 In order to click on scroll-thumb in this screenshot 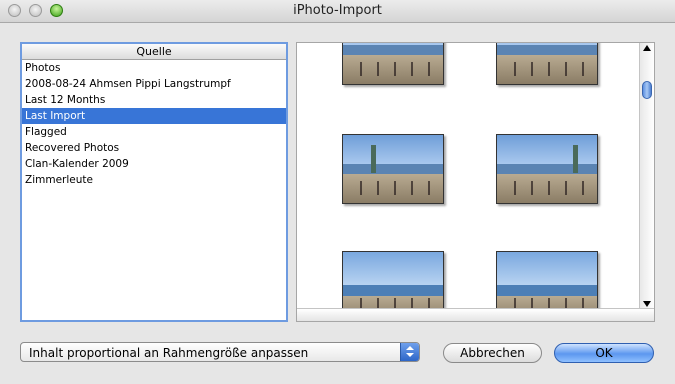, I will do `click(647, 90)`.